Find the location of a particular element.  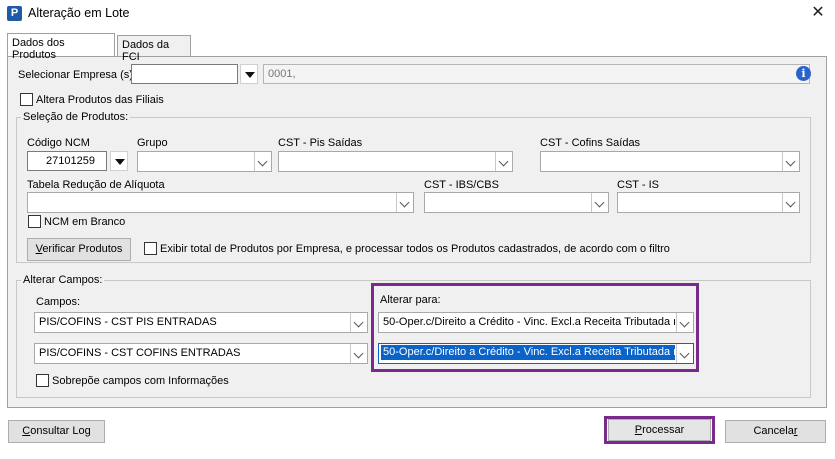

empresa-dropdown-button is located at coordinates (249, 74).